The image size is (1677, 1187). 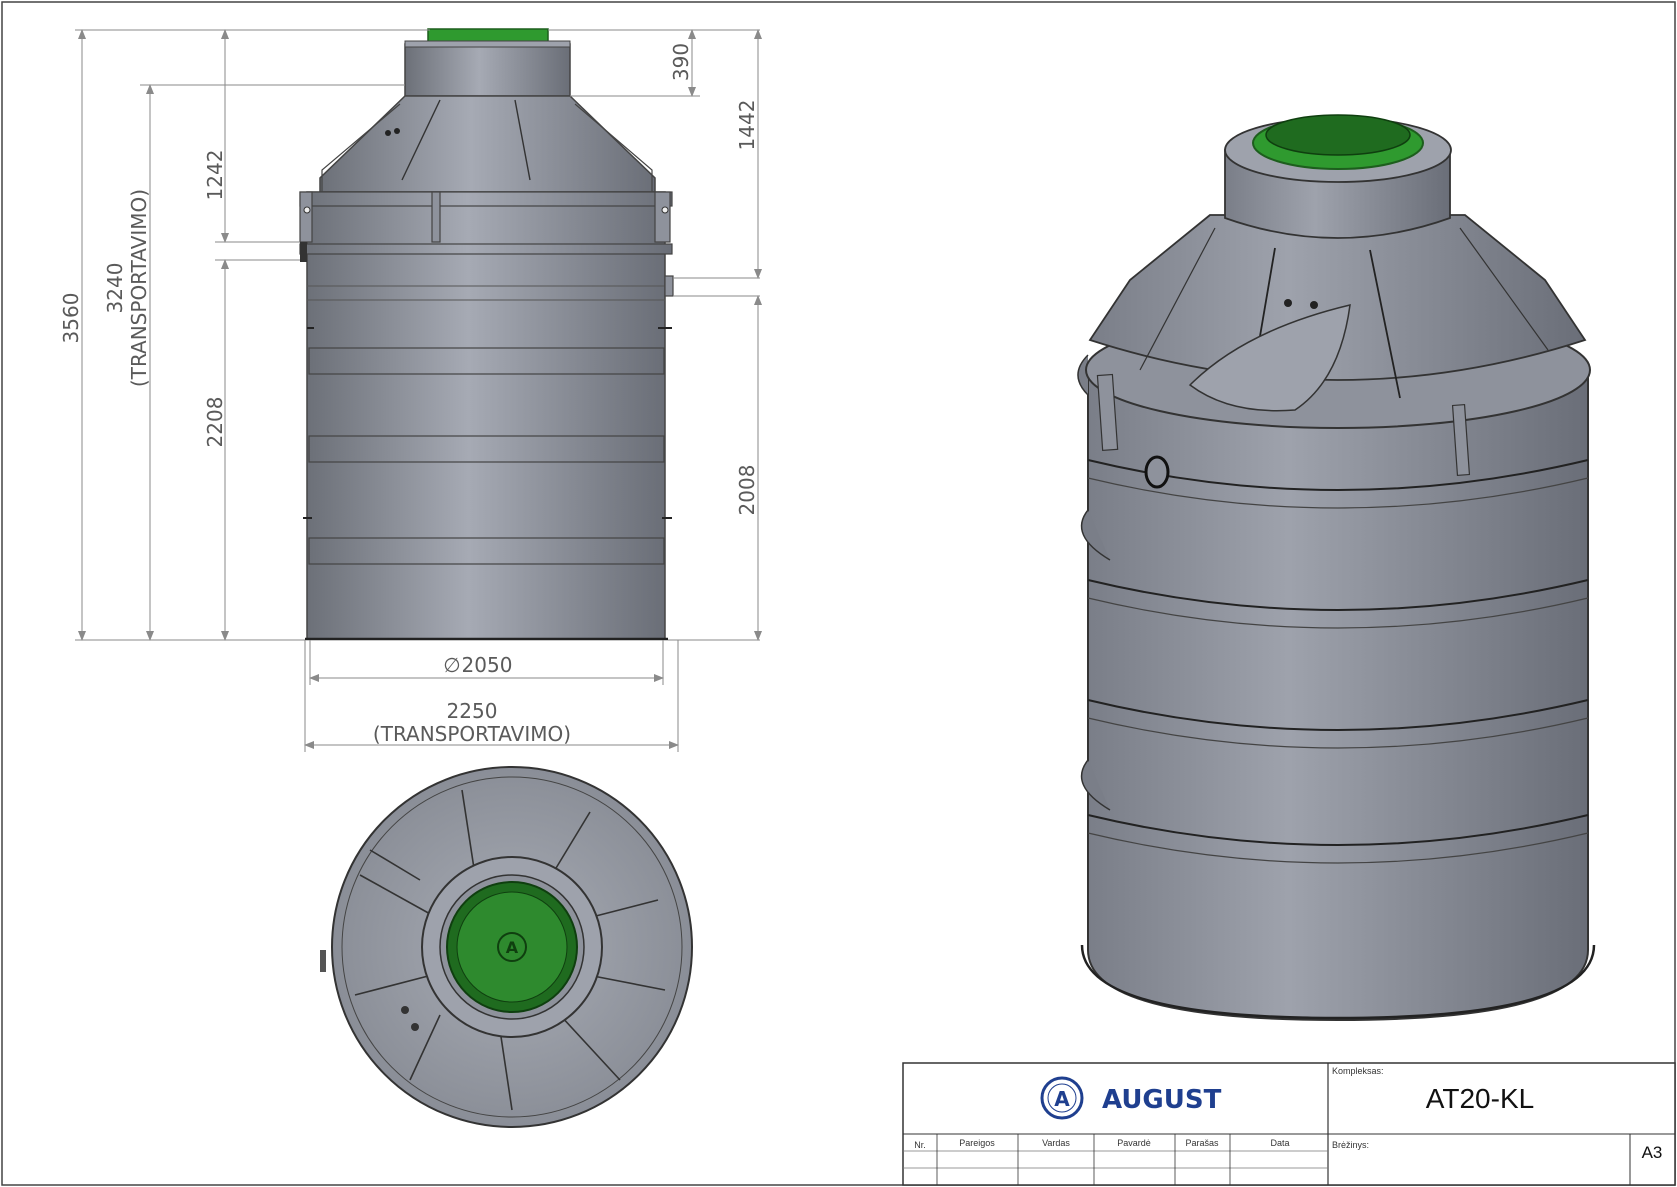 I want to click on sheet-size: A3, so click(x=1652, y=1152).